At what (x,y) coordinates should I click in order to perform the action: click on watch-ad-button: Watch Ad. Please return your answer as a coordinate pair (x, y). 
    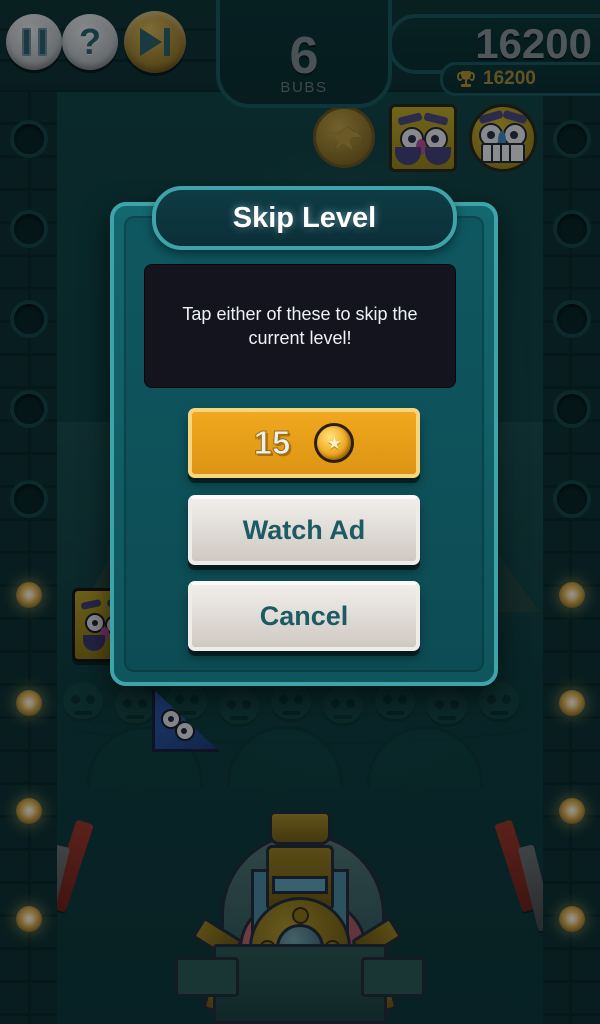
    Looking at the image, I should click on (304, 530).